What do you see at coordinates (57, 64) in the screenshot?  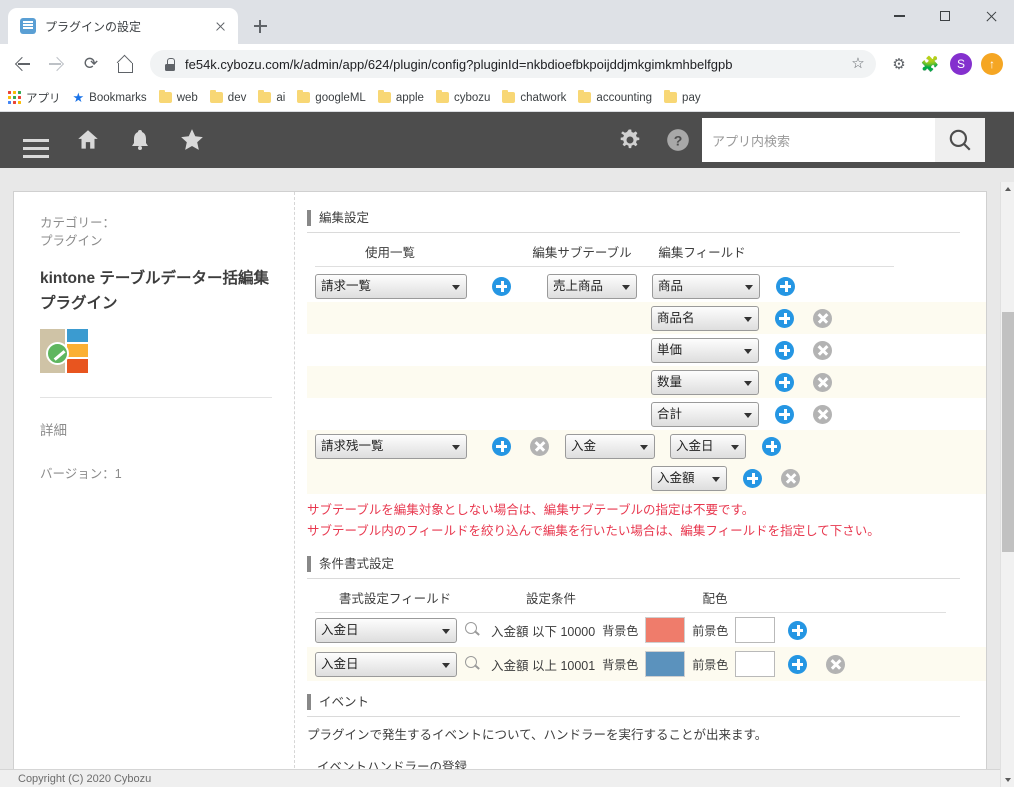 I see `forward-button` at bounding box center [57, 64].